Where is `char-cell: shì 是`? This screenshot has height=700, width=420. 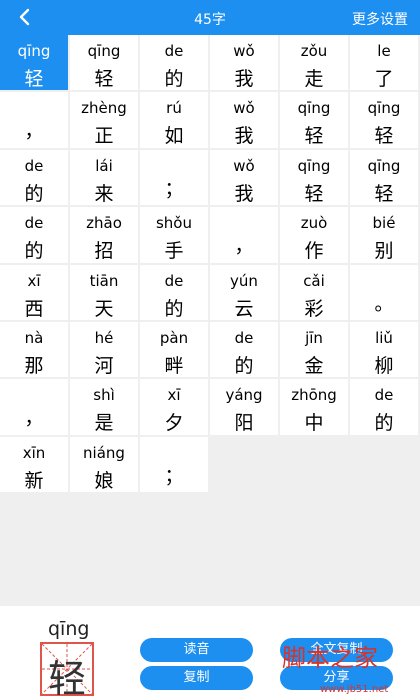
char-cell: shì 是 is located at coordinates (105, 408).